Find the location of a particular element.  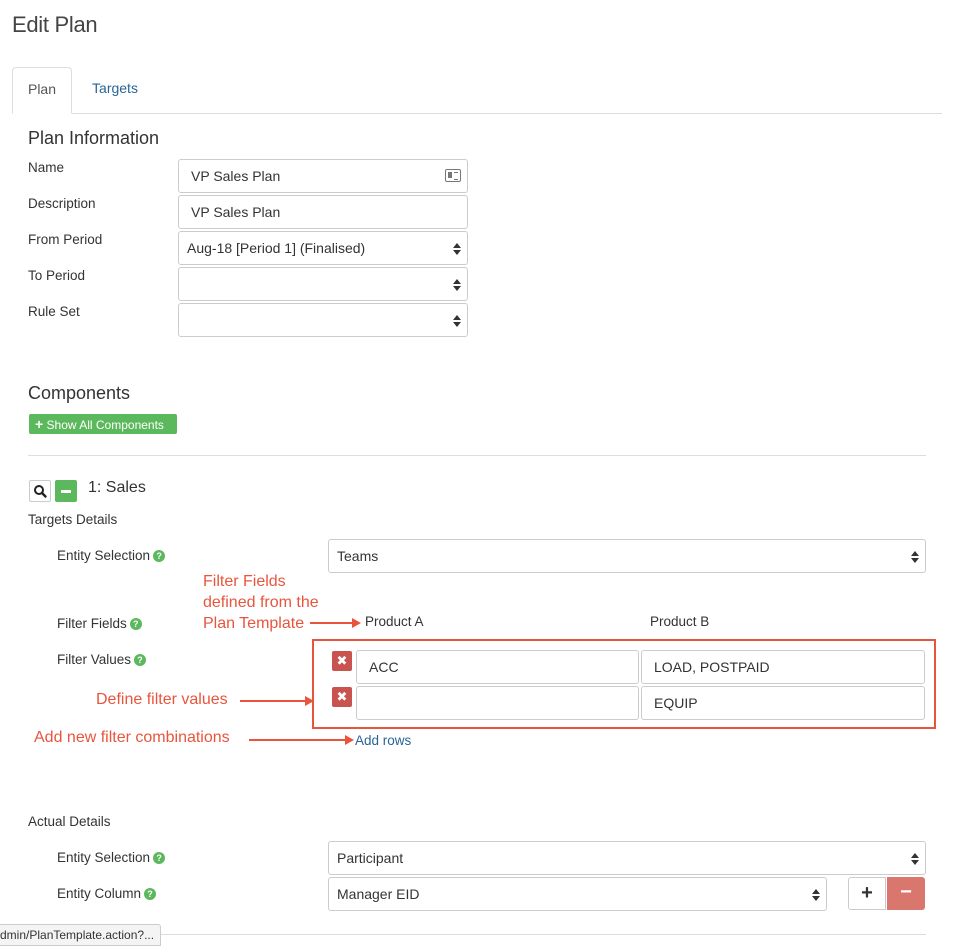

to-period-select is located at coordinates (323, 284).